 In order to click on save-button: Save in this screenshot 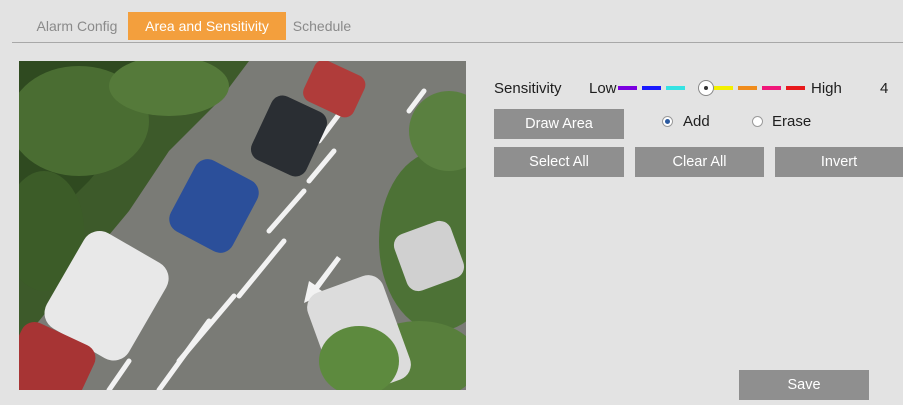, I will do `click(804, 385)`.